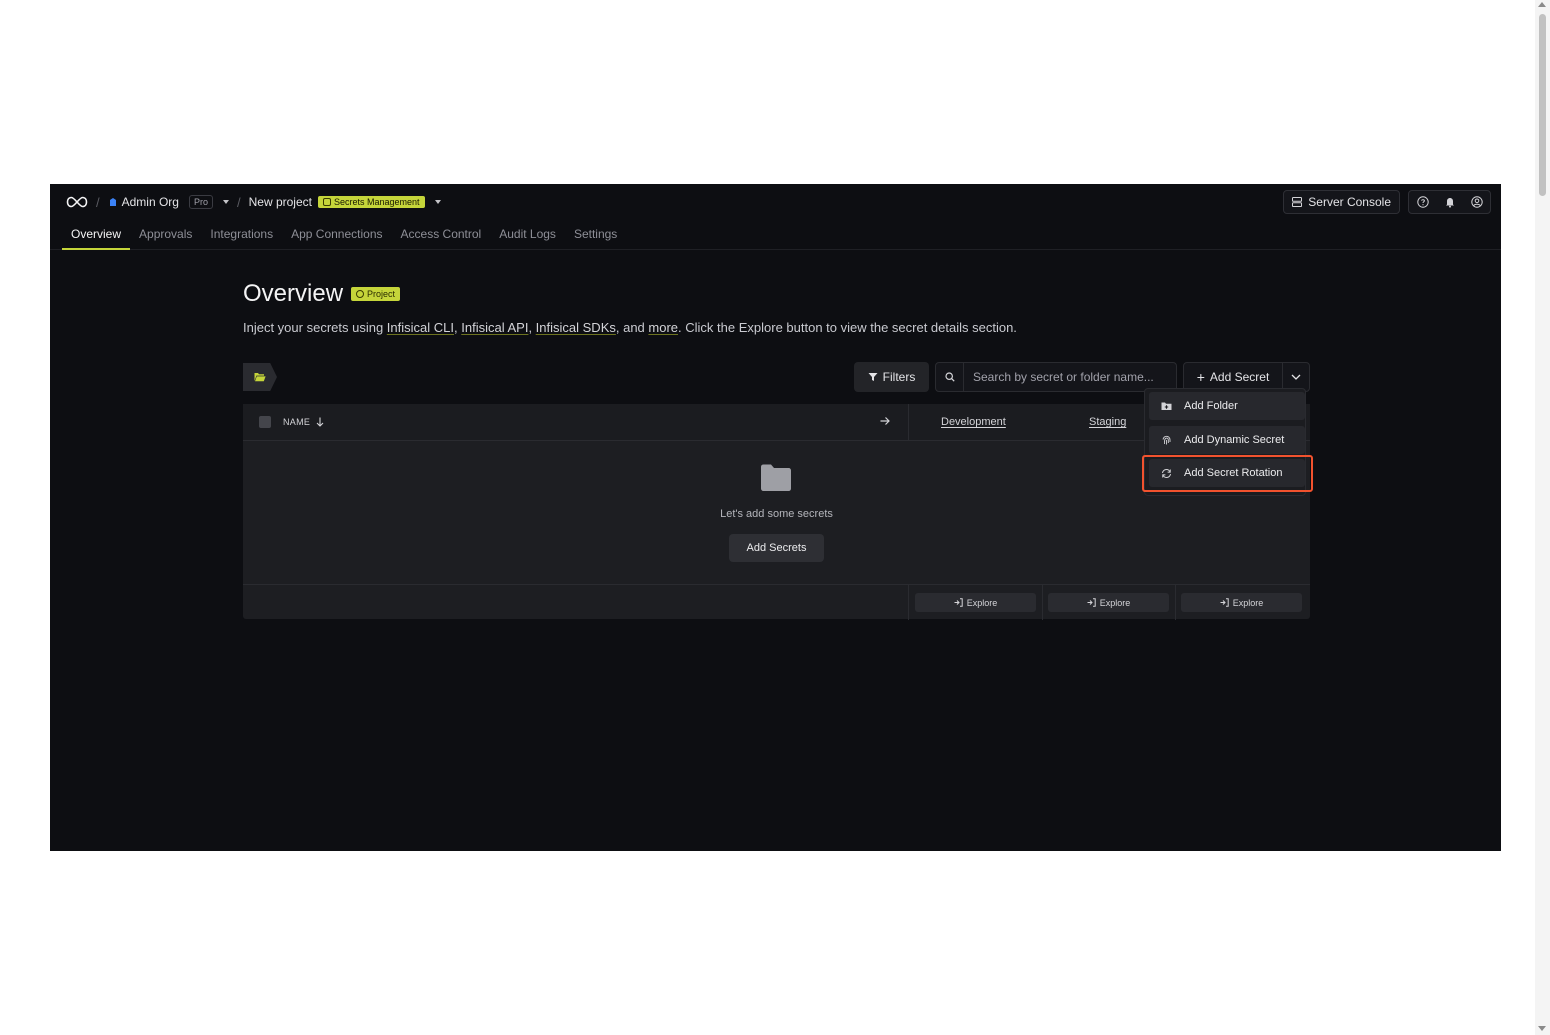 Image resolution: width=1550 pixels, height=1035 pixels. What do you see at coordinates (241, 236) in the screenshot?
I see `tab-integrations: Integrations` at bounding box center [241, 236].